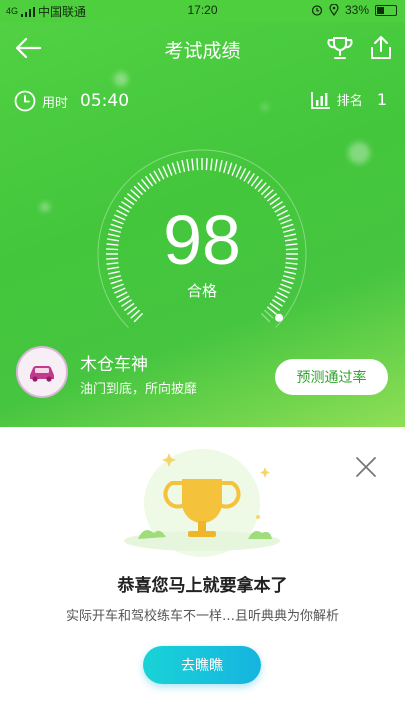  What do you see at coordinates (114, 365) in the screenshot?
I see `user-title: 木仓车神` at bounding box center [114, 365].